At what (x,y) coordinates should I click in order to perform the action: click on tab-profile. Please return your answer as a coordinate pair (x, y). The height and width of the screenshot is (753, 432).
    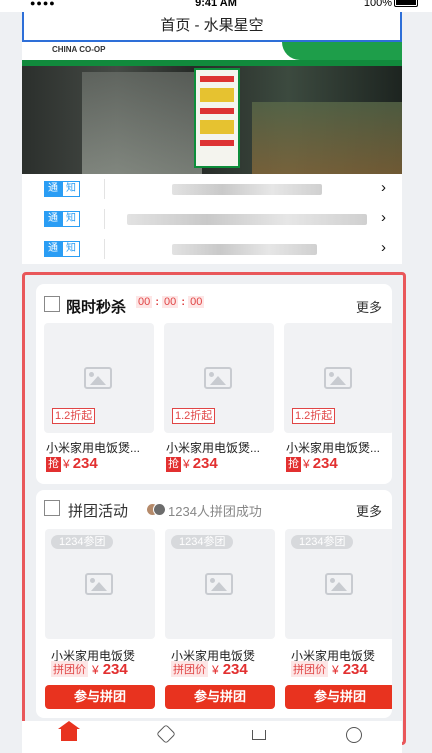
    Looking at the image, I should click on (355, 735).